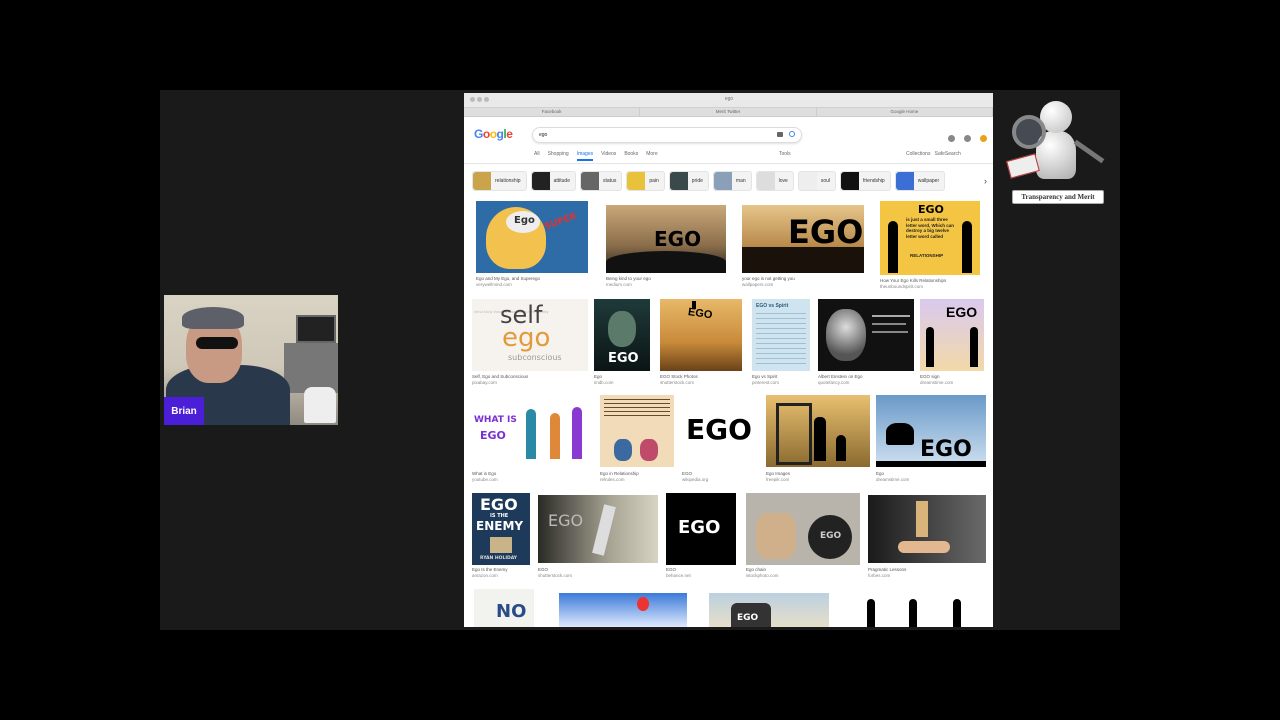  Describe the element at coordinates (987, 181) in the screenshot. I see `chevron-right-icon: ›` at that location.